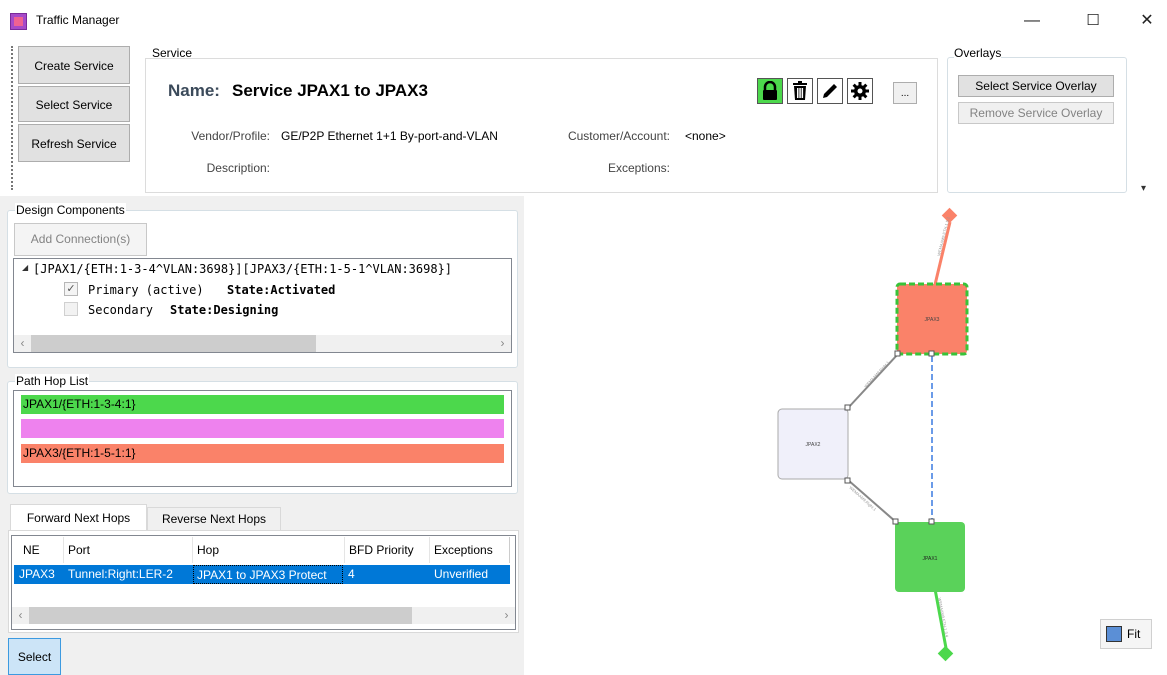 Image resolution: width=1167 pixels, height=675 pixels. I want to click on create-service-button: Create Service, so click(74, 65).